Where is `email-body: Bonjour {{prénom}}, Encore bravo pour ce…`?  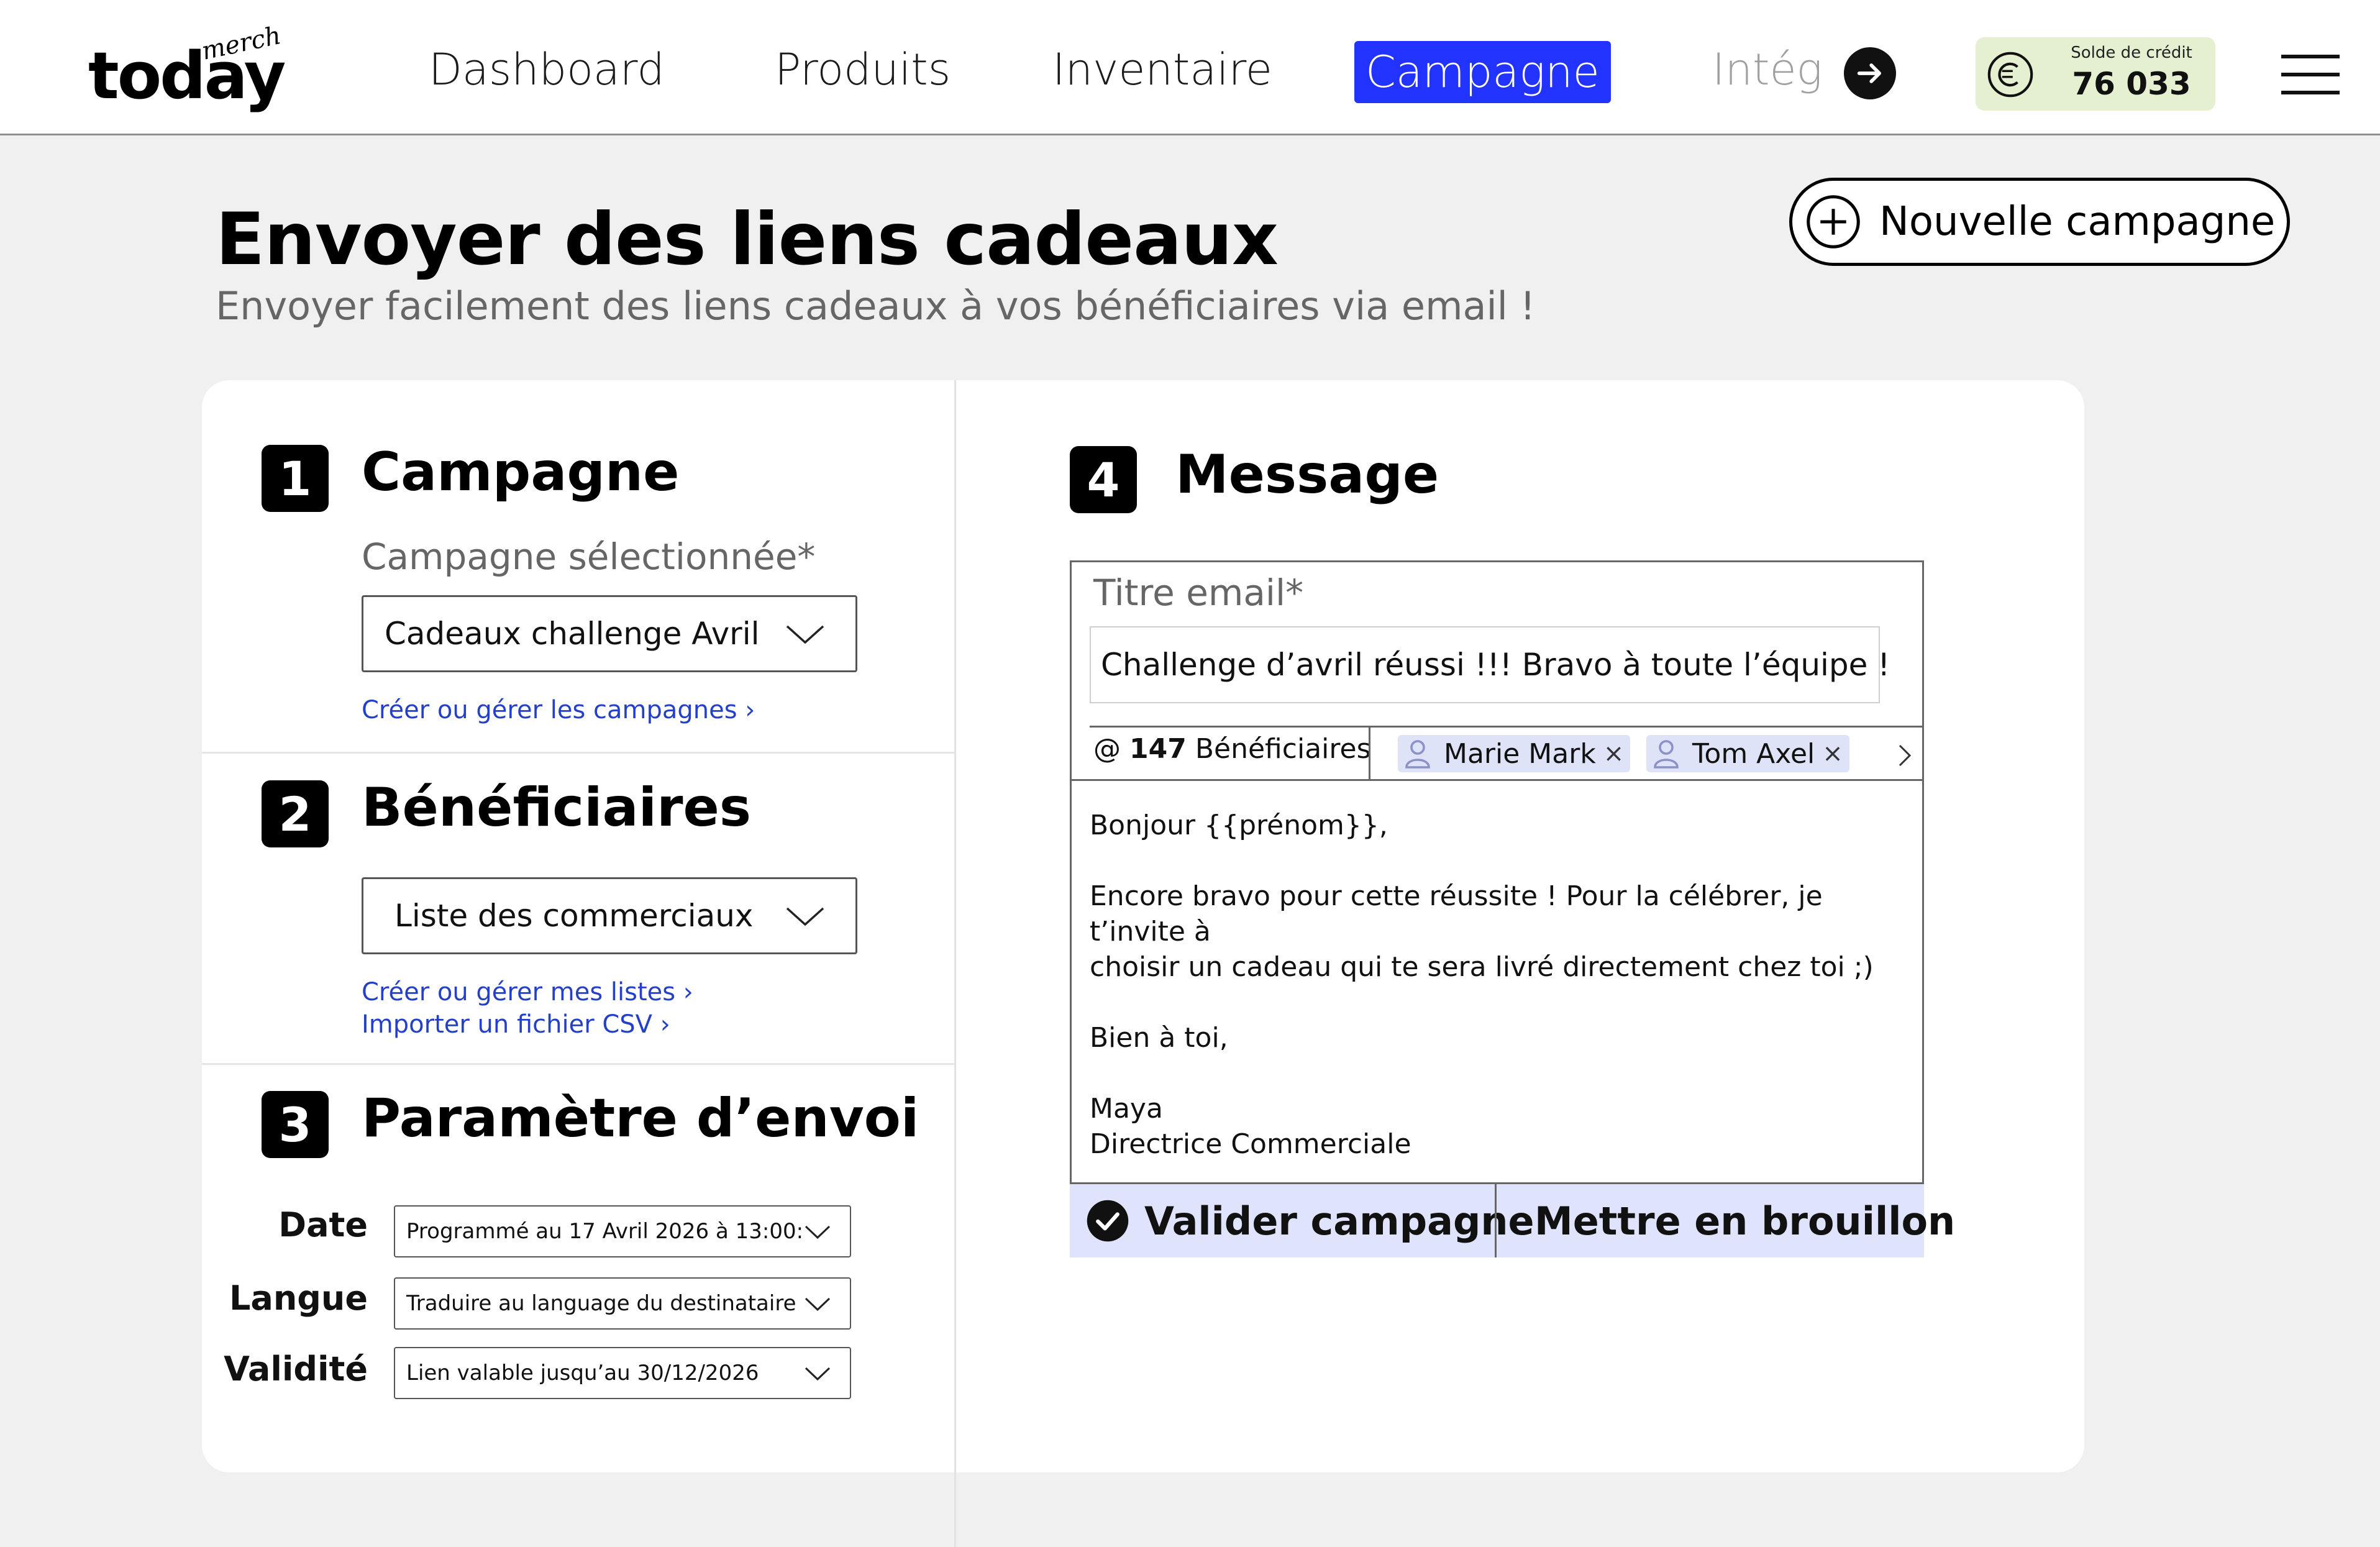 email-body: Bonjour {{prénom}}, Encore bravo pour ce… is located at coordinates (1503, 985).